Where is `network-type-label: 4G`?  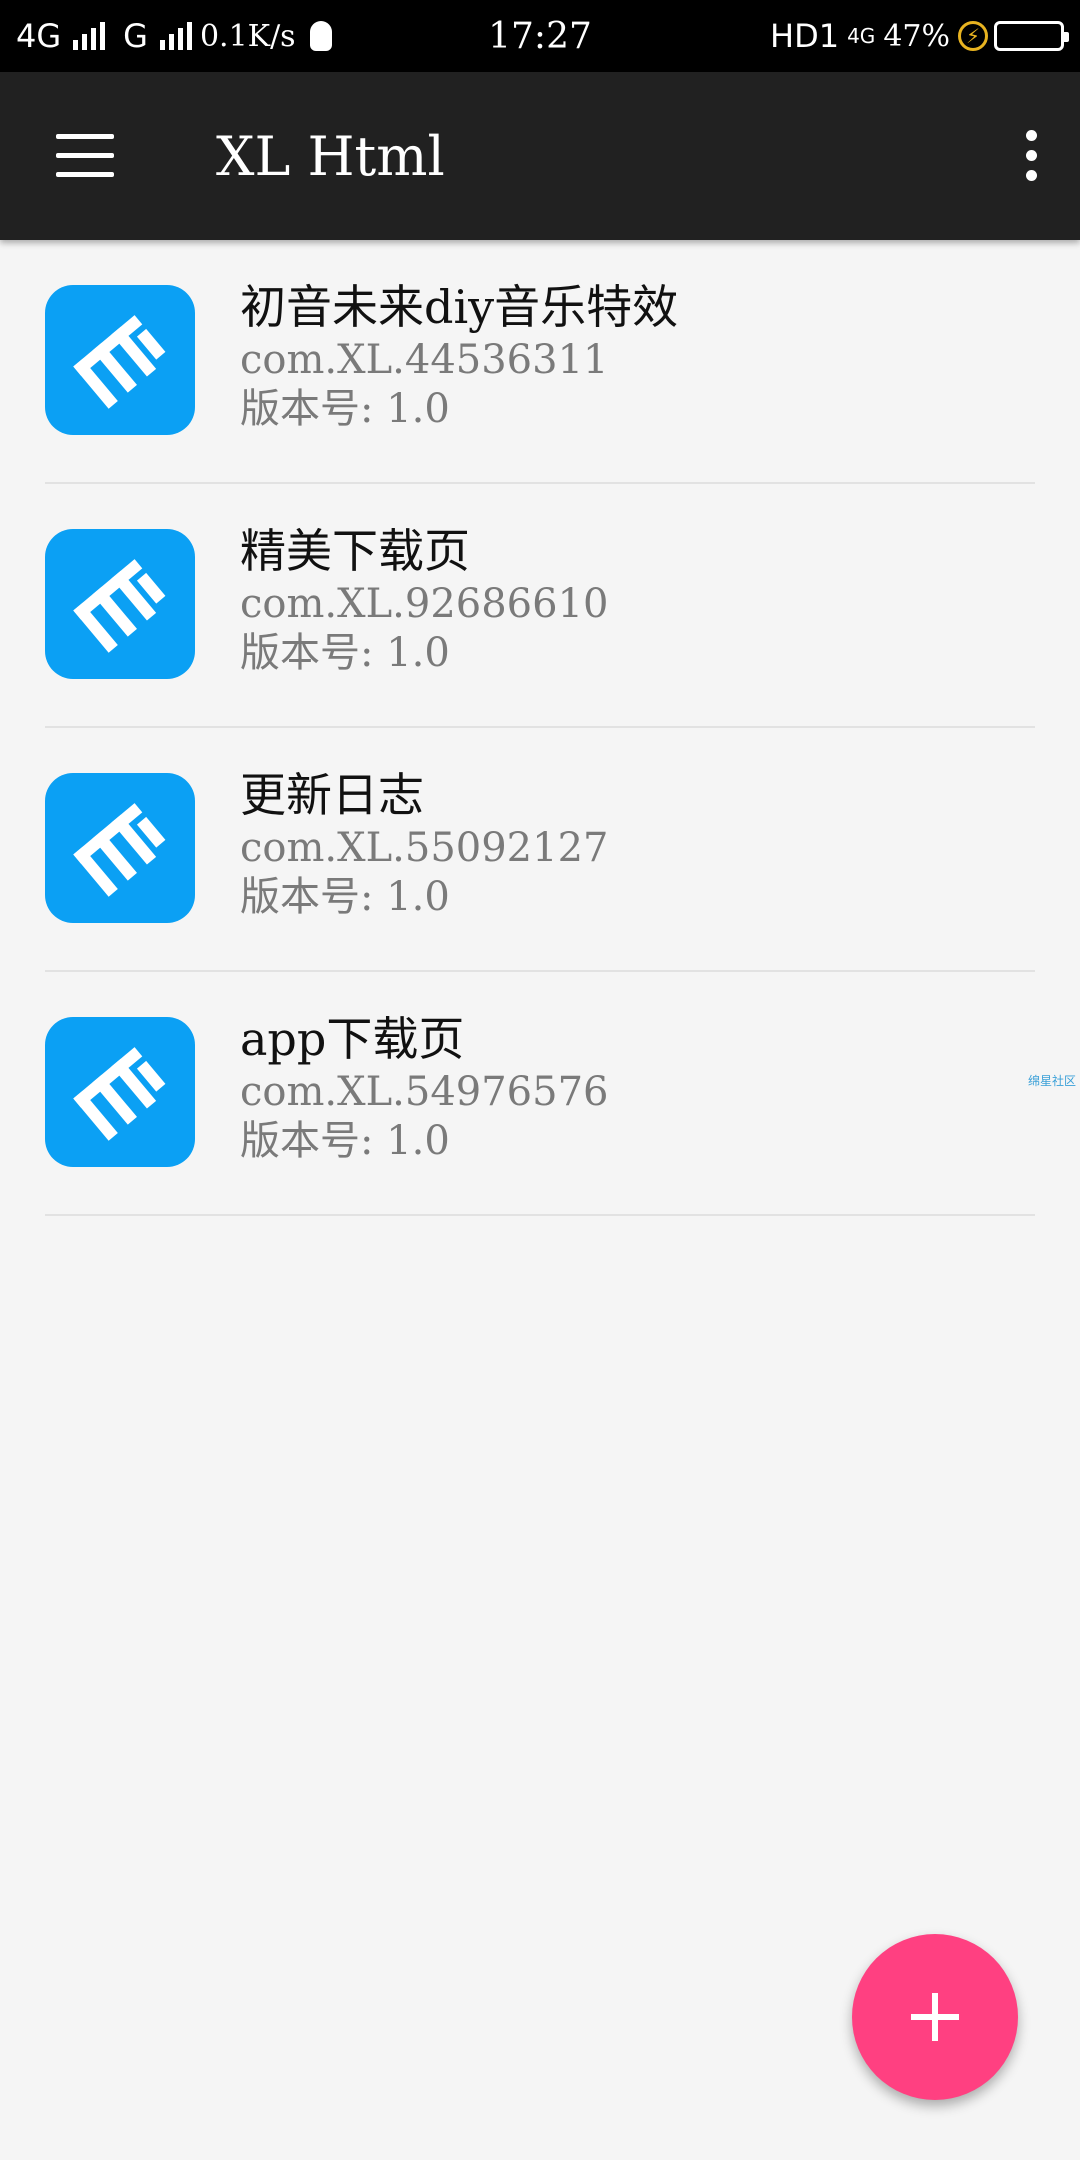 network-type-label: 4G is located at coordinates (861, 36).